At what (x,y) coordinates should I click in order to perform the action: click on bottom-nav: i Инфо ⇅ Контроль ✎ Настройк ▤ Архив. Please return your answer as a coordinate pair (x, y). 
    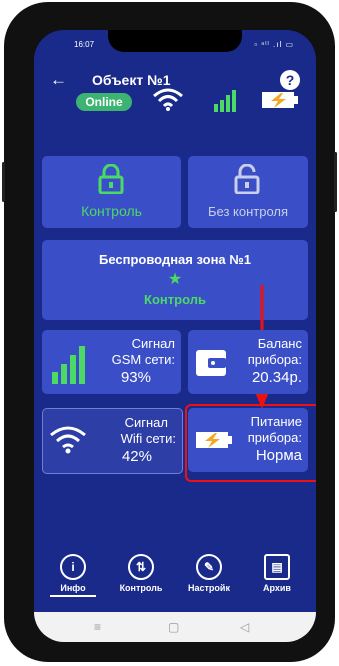
    Looking at the image, I should click on (175, 580).